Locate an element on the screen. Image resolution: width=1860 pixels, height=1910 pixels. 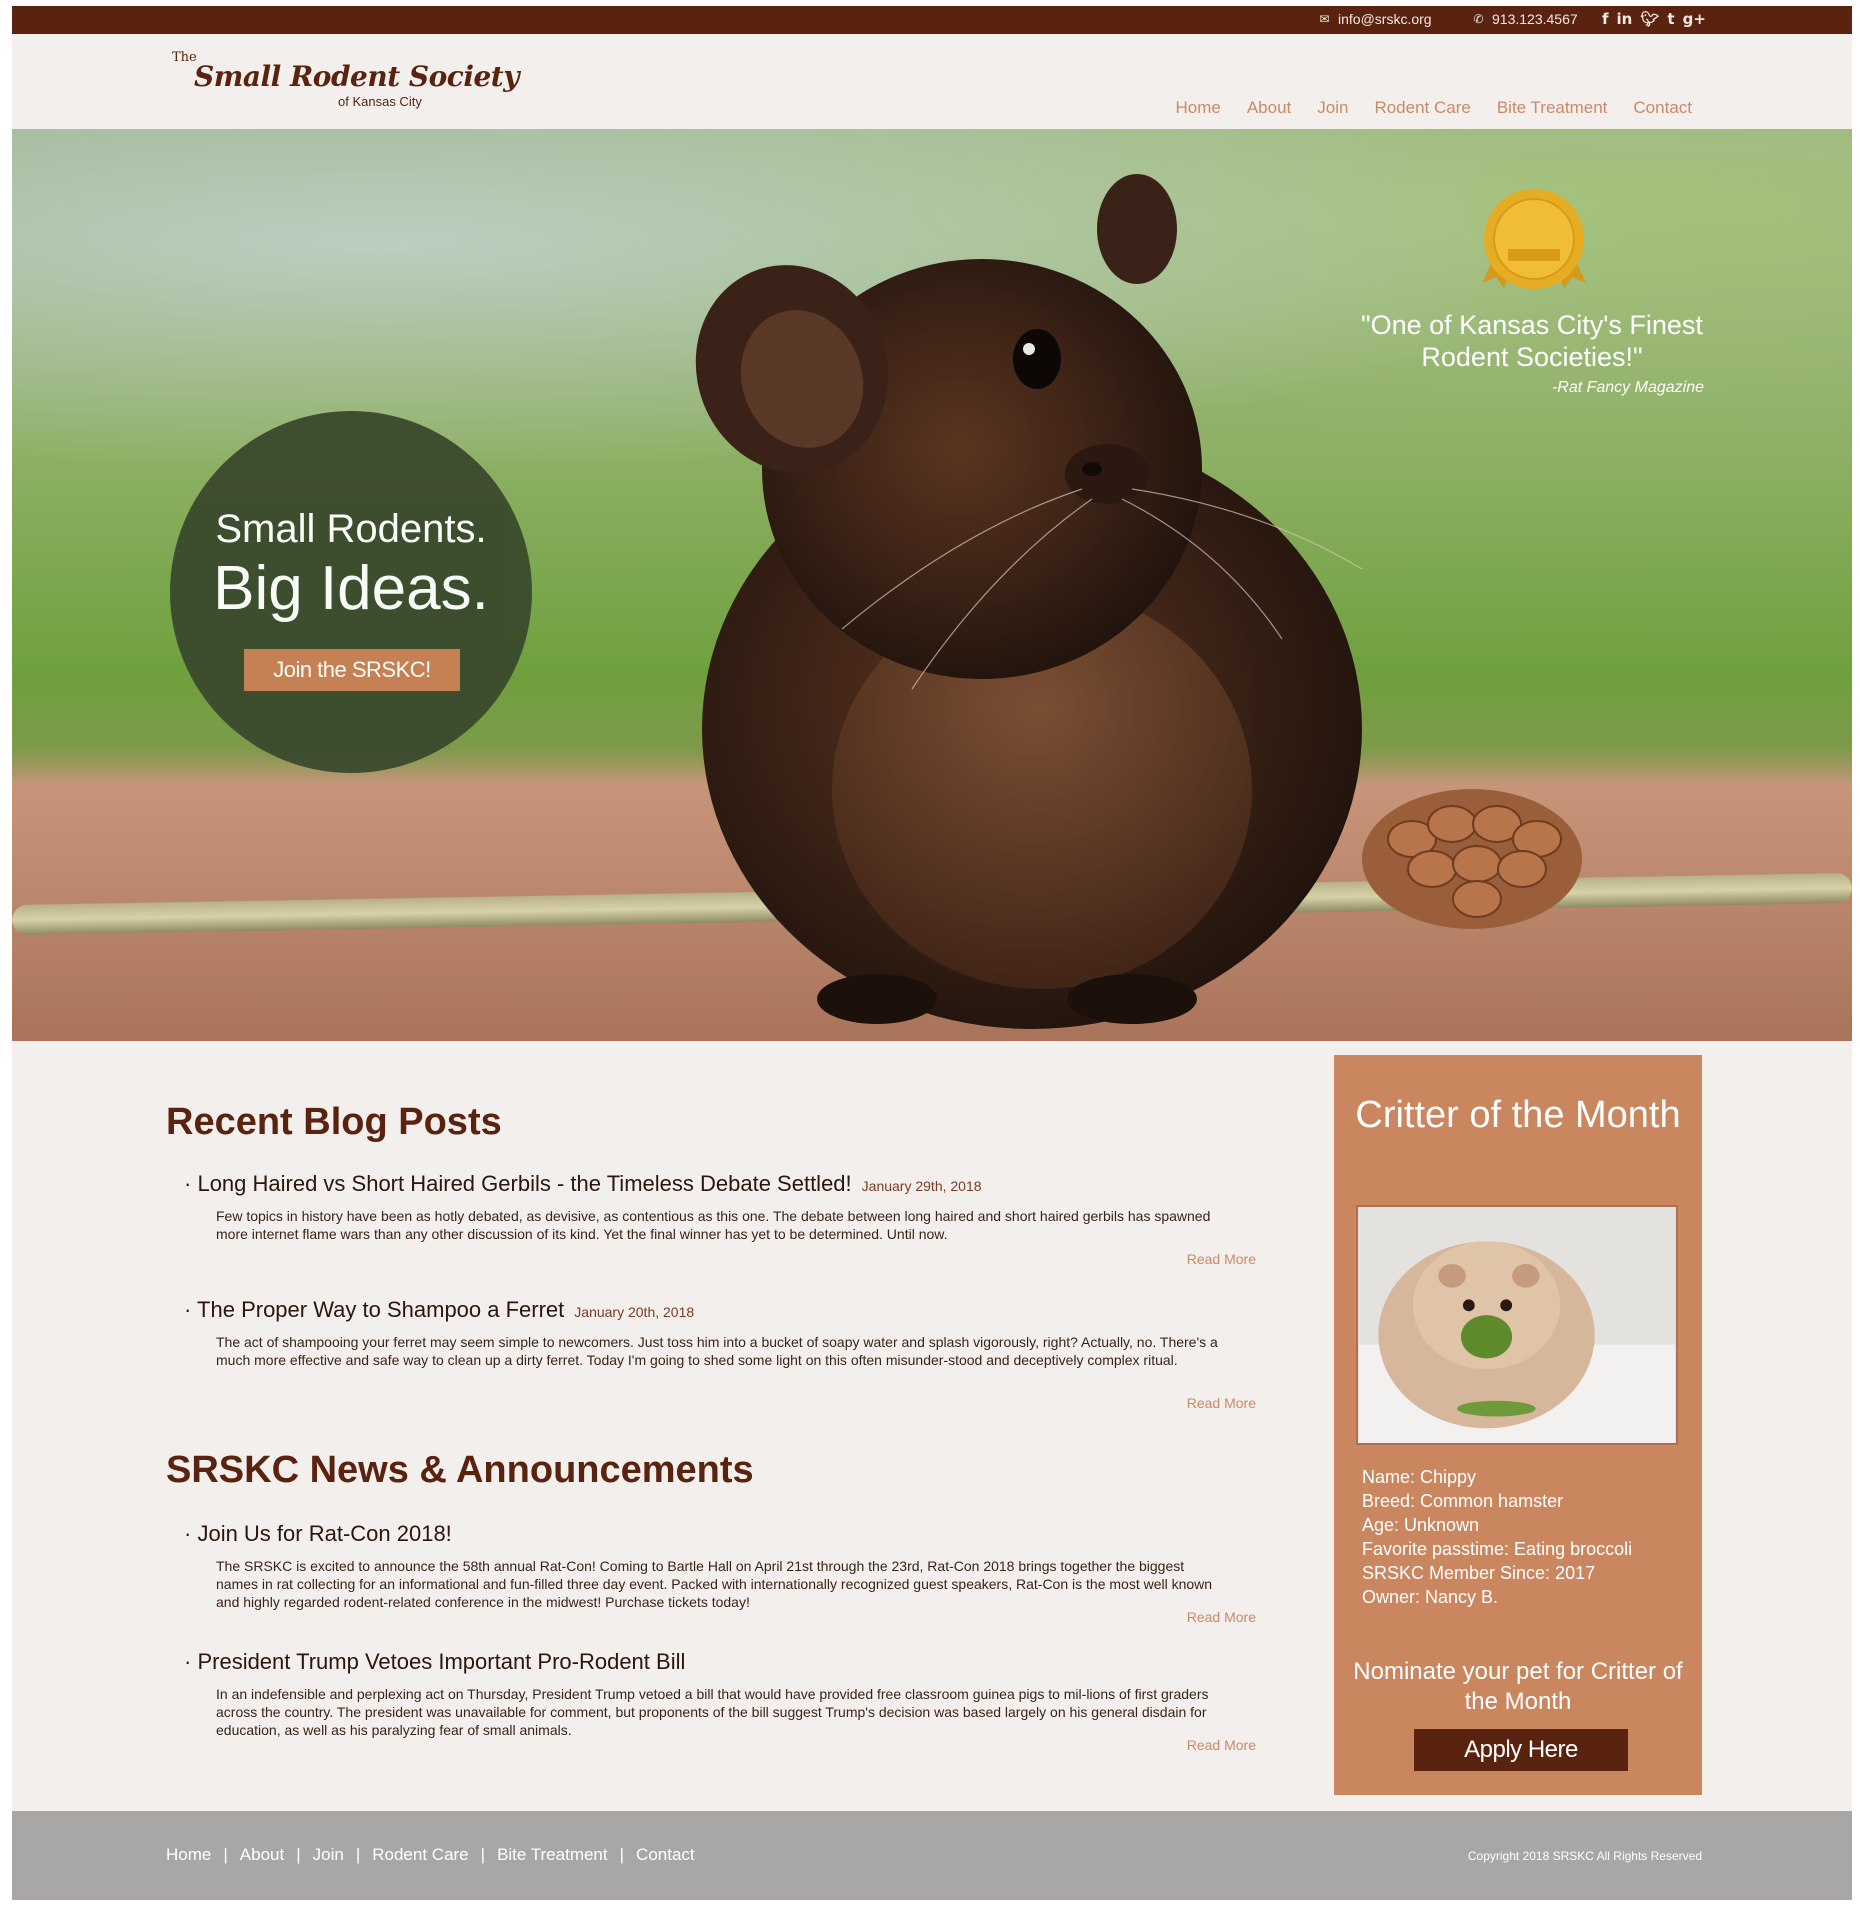
pinecone-image is located at coordinates (1472, 859).